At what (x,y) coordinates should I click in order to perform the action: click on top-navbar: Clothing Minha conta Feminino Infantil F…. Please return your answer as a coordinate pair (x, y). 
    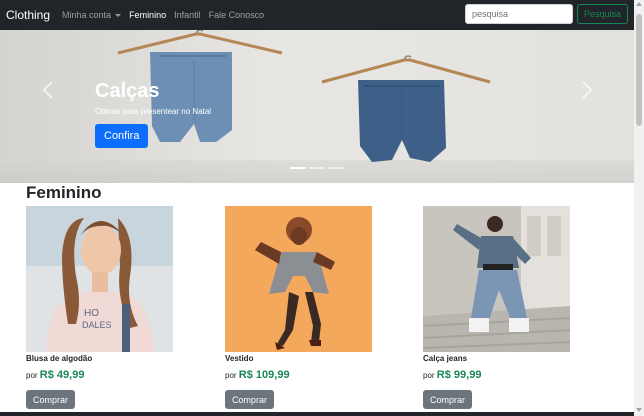
    Looking at the image, I should click on (317, 15).